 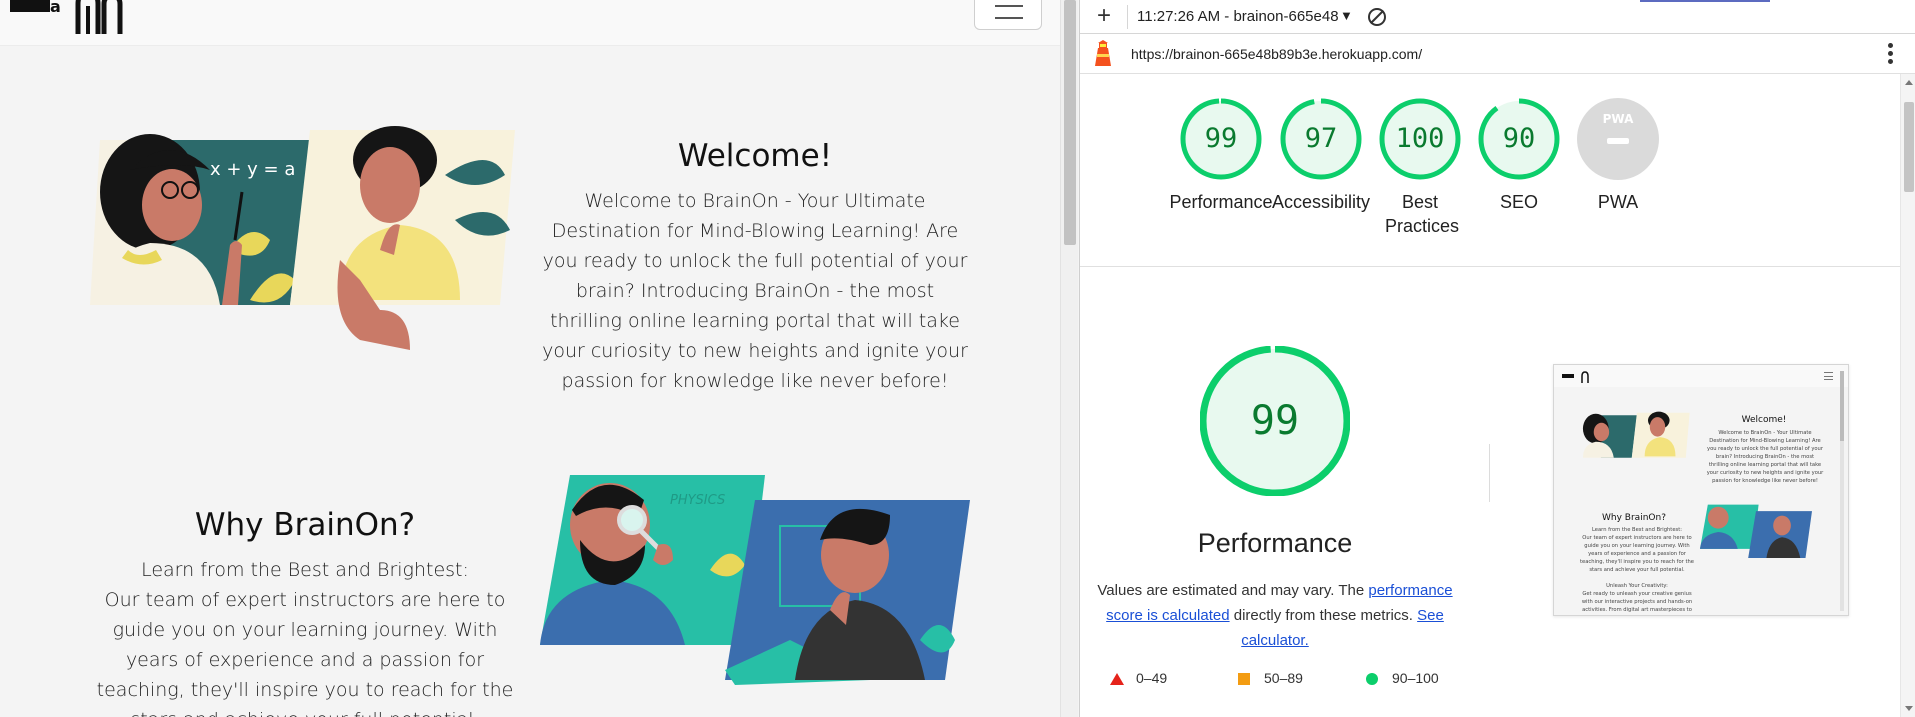 What do you see at coordinates (1634, 518) in the screenshot?
I see `thumbnail-why-title: Why BrainOn?` at bounding box center [1634, 518].